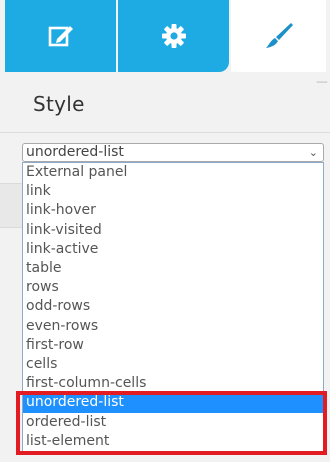 This screenshot has width=330, height=462. Describe the element at coordinates (41, 364) in the screenshot. I see `option-cells: cells` at that location.